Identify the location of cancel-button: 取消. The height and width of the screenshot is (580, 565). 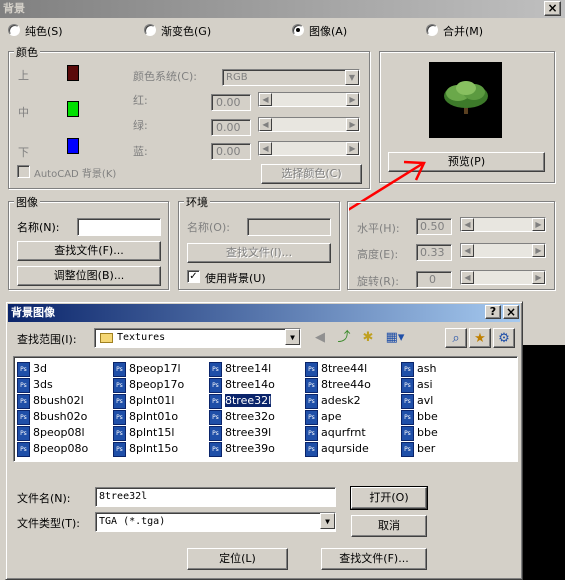
(389, 526).